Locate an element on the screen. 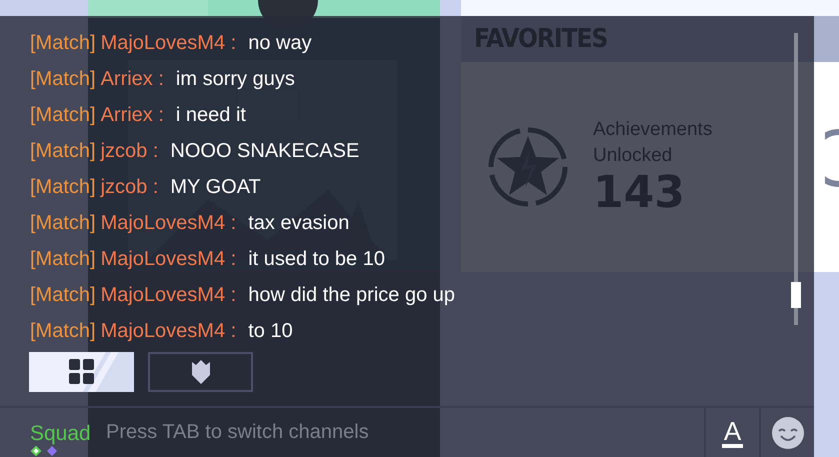 The image size is (839, 457). message-text: tax evasion is located at coordinates (299, 223).